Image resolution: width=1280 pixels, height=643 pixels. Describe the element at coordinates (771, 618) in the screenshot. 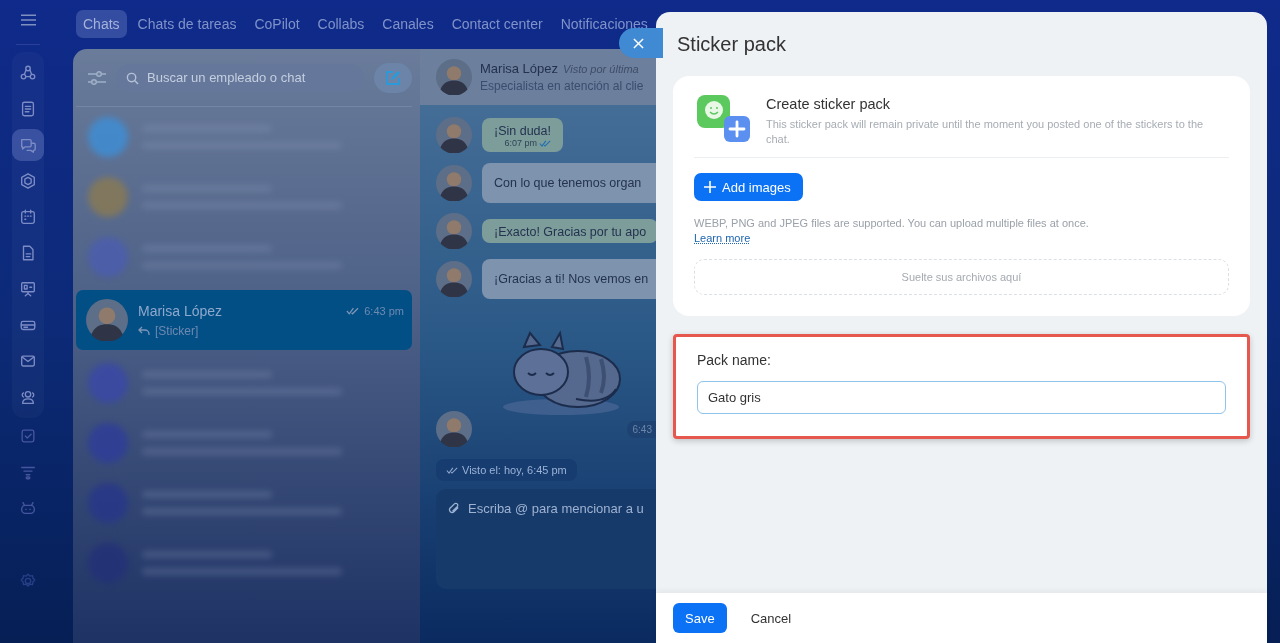

I see `cancel-button: Cancel` at that location.